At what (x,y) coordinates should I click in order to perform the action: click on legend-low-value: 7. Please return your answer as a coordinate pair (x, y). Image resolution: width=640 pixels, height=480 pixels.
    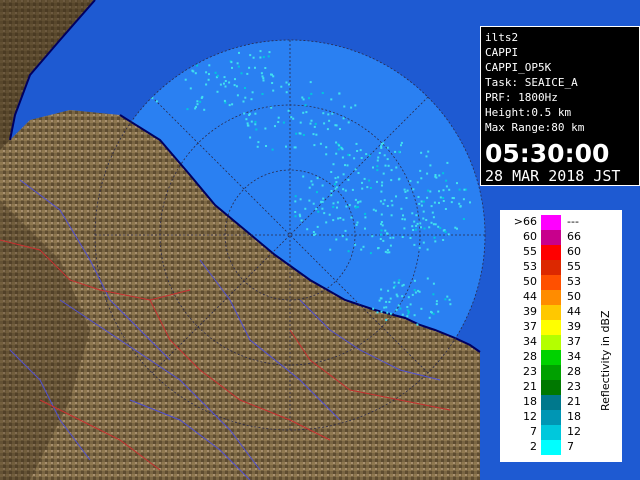
    Looking at the image, I should click on (533, 431).